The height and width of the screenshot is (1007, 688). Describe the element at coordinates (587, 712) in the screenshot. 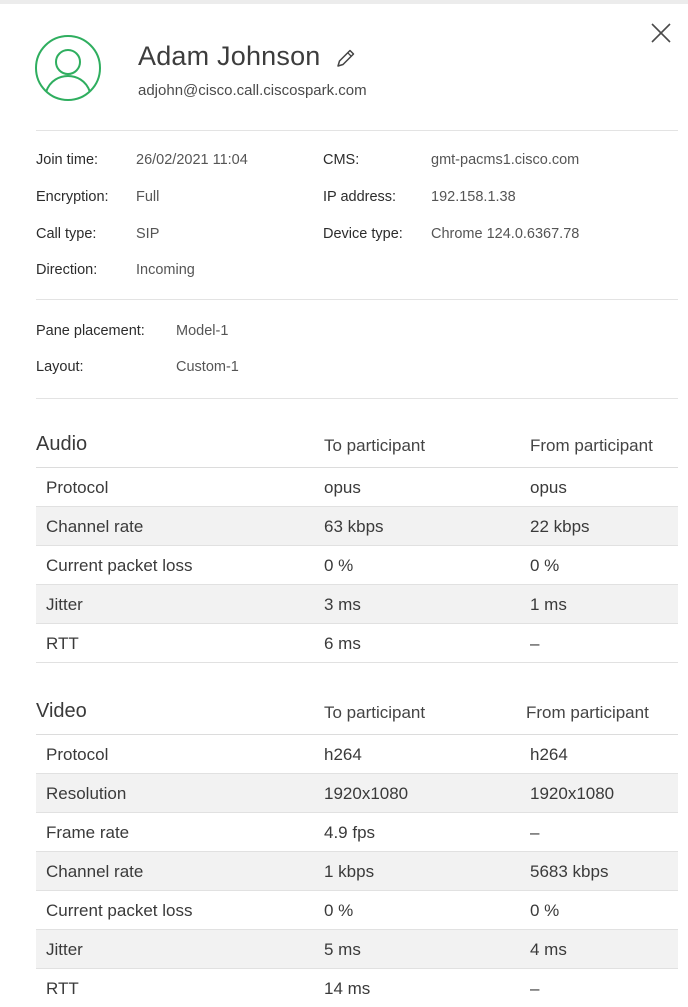

I see `video-col-from: From participant` at that location.